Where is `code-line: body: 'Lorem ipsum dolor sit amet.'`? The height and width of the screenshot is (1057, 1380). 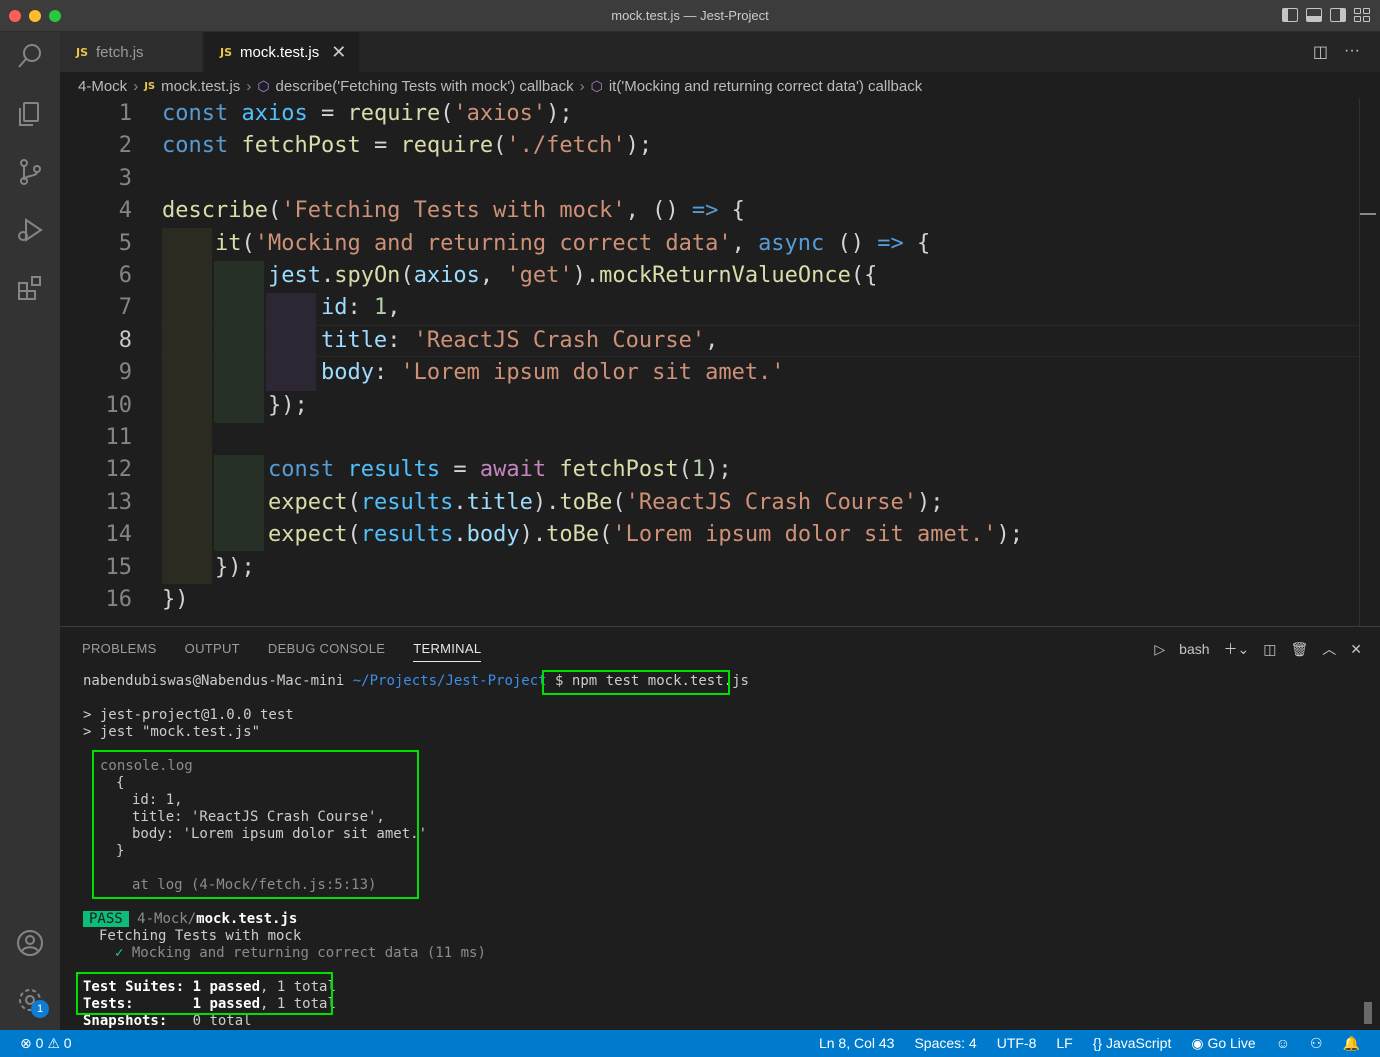
code-line: body: 'Lorem ipsum dolor sit amet.' is located at coordinates (552, 372).